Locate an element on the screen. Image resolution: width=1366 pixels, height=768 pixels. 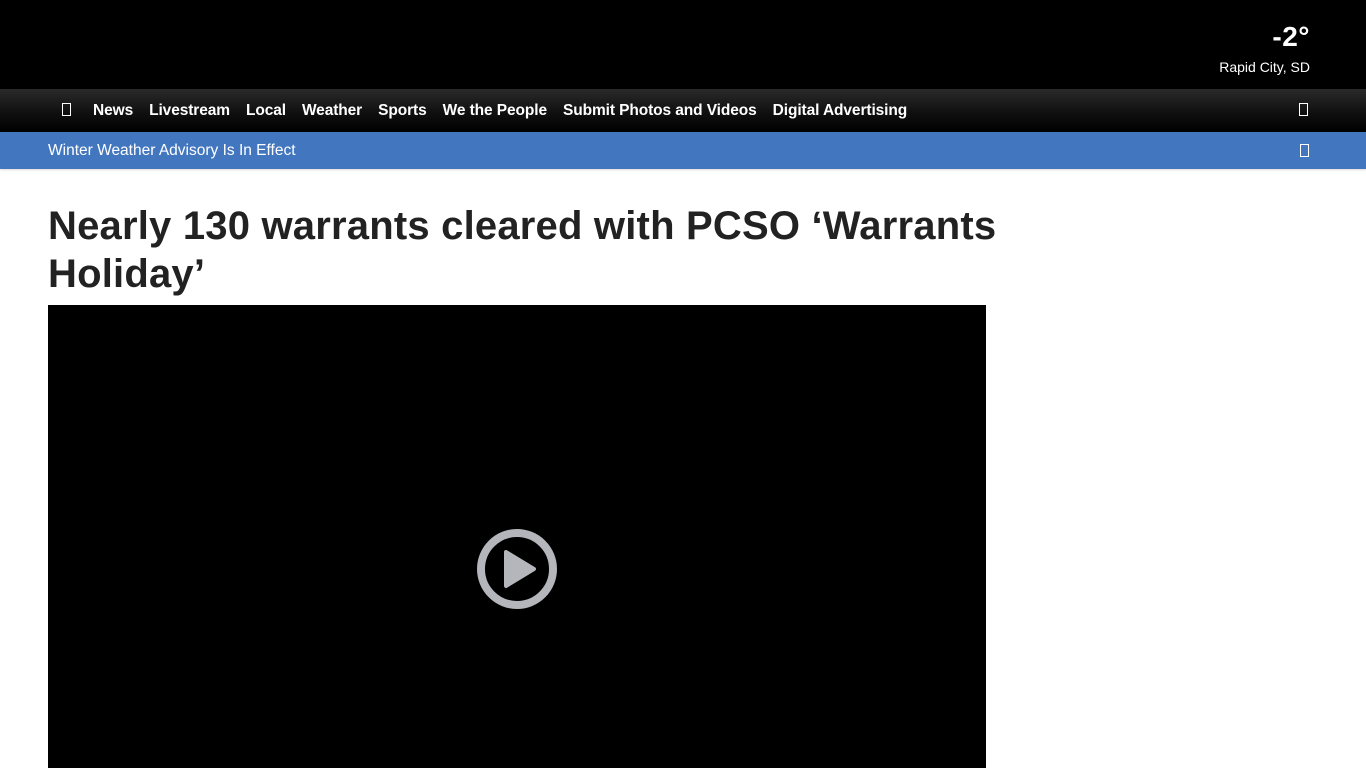
hamburger-menu-icon is located at coordinates (66, 109).